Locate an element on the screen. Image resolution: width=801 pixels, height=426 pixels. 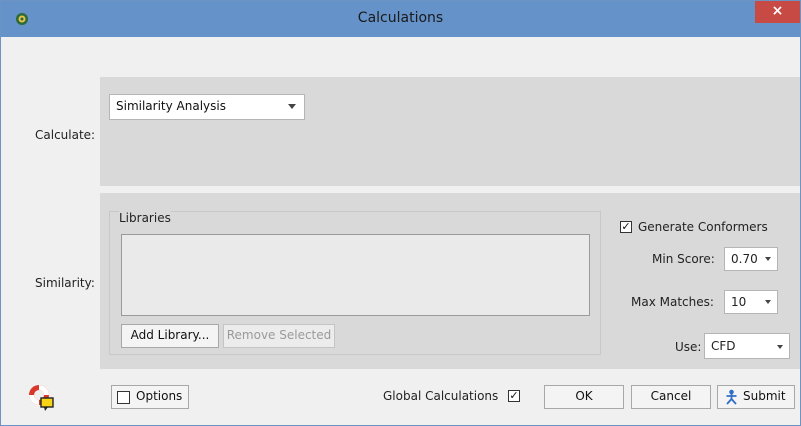
window-title: Calculations is located at coordinates (400, 18).